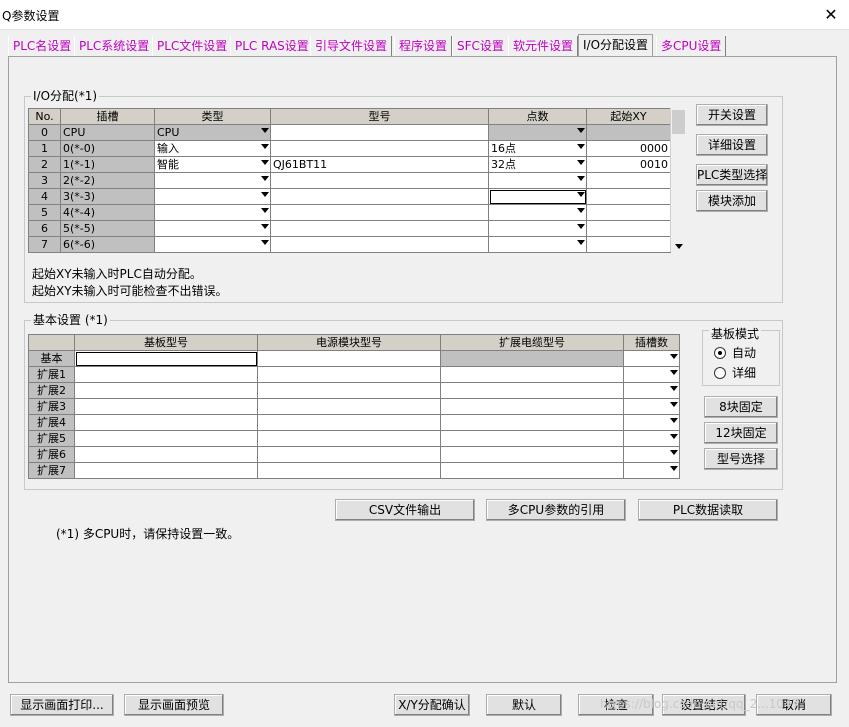  Describe the element at coordinates (405, 510) in the screenshot. I see `csv-export-button: CSV文件输出` at that location.